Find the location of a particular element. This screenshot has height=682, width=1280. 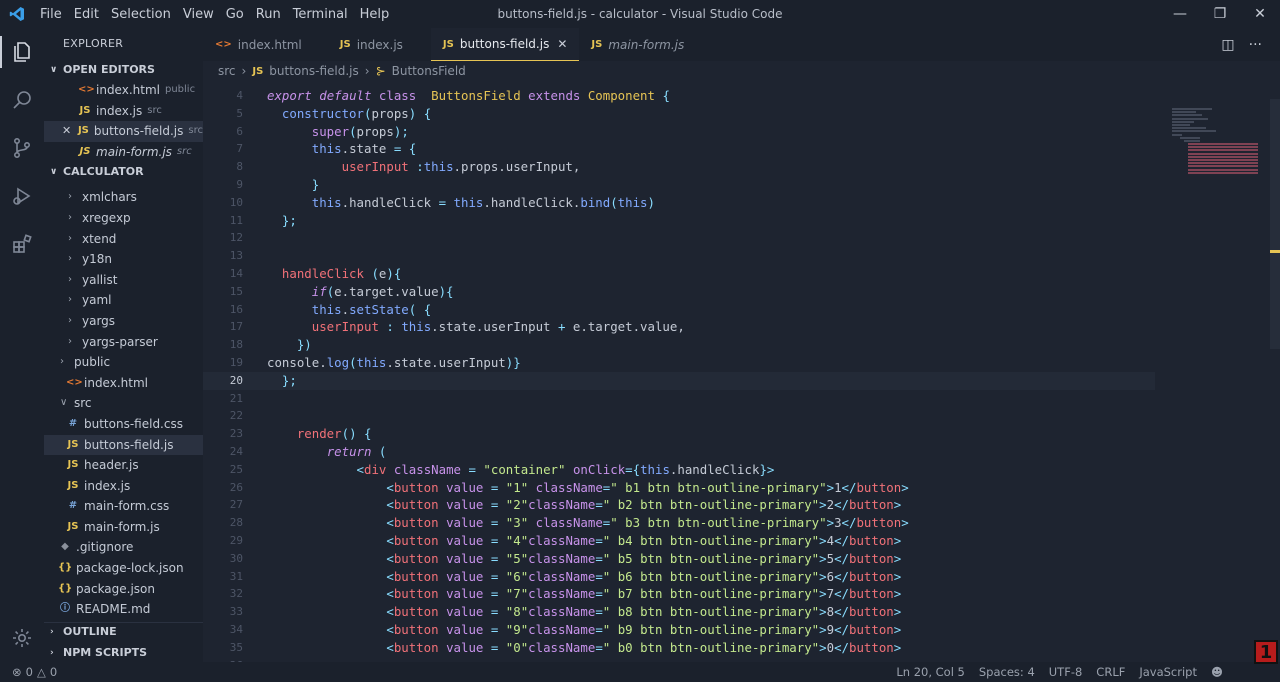

menu-file: File is located at coordinates (51, 14).